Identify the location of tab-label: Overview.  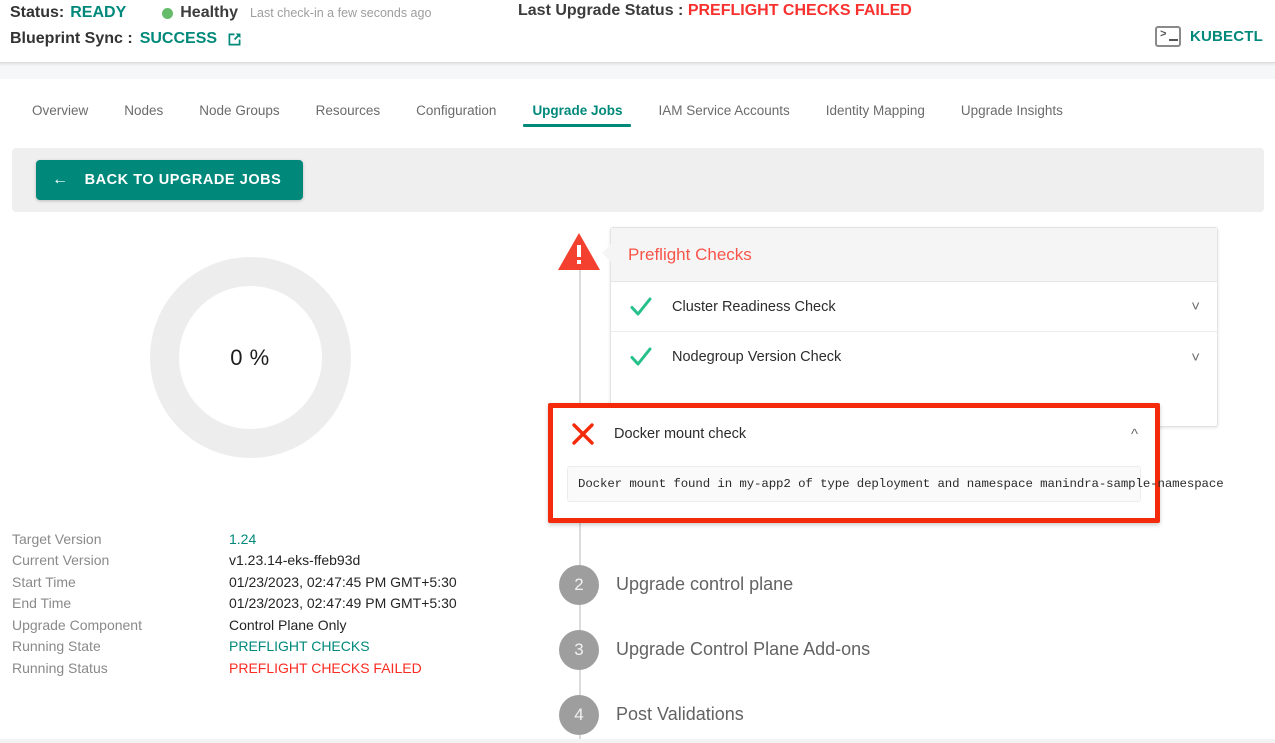
(60, 110).